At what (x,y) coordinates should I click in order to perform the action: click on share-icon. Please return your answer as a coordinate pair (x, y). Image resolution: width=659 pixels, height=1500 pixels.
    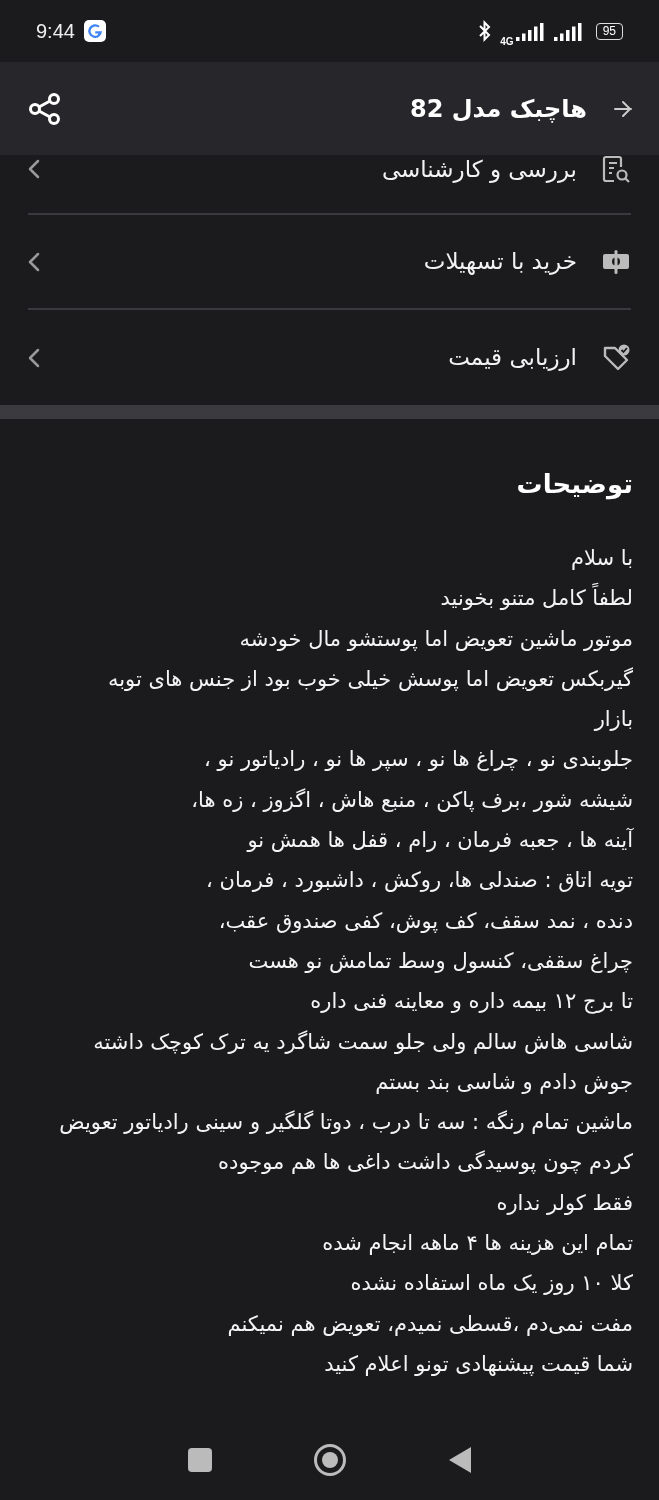
    Looking at the image, I should click on (45, 108).